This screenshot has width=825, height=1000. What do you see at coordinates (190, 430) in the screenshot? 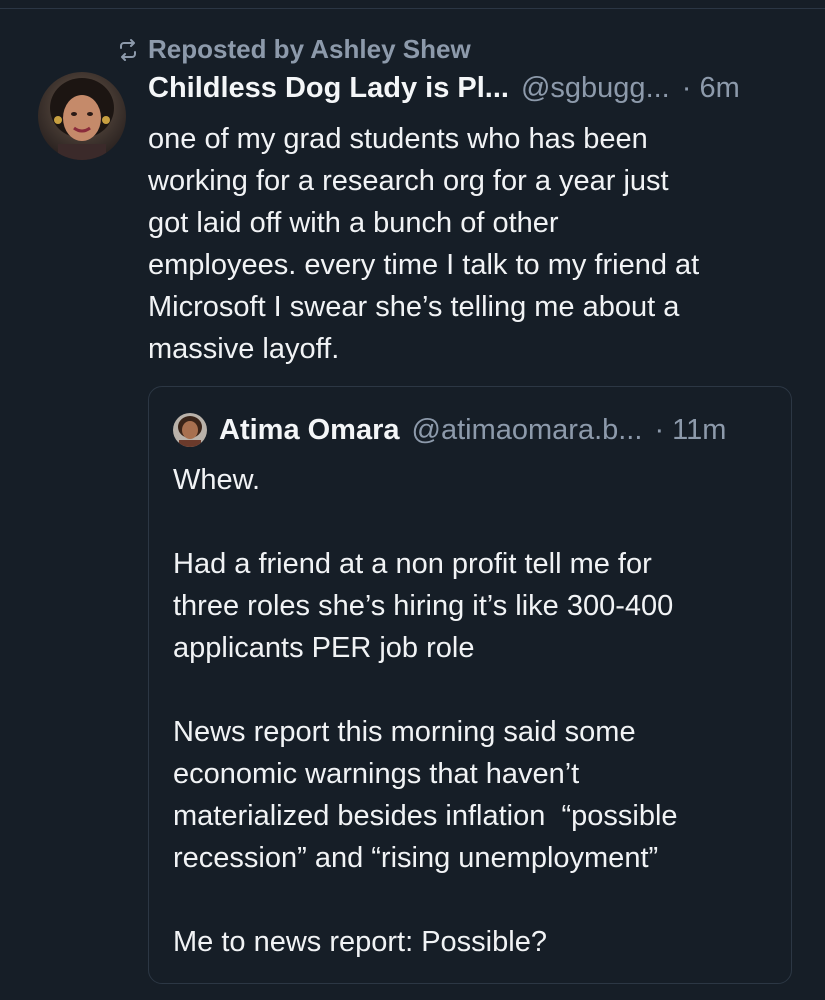
I see `quoted-author-avatar` at bounding box center [190, 430].